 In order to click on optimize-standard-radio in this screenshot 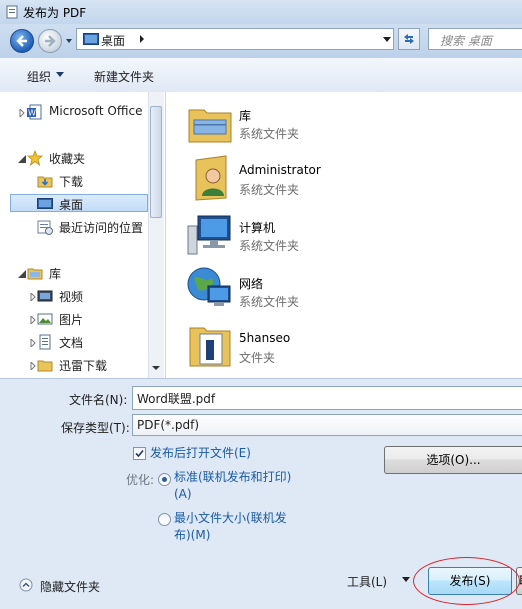, I will do `click(164, 479)`.